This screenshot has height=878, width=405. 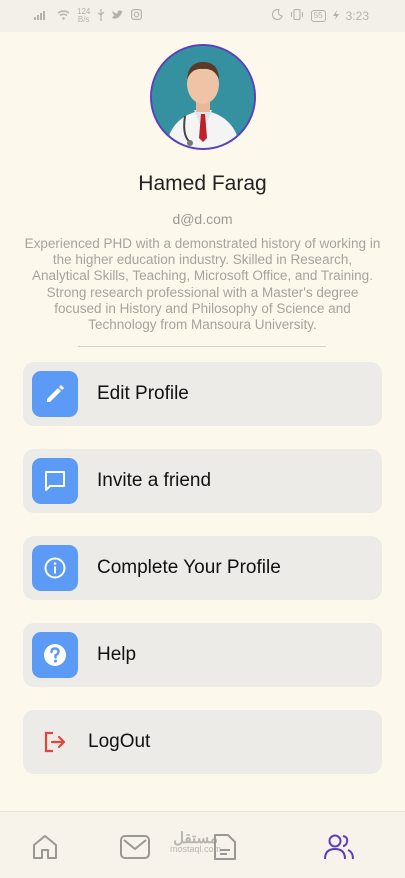 I want to click on twitter-icon, so click(x=118, y=16).